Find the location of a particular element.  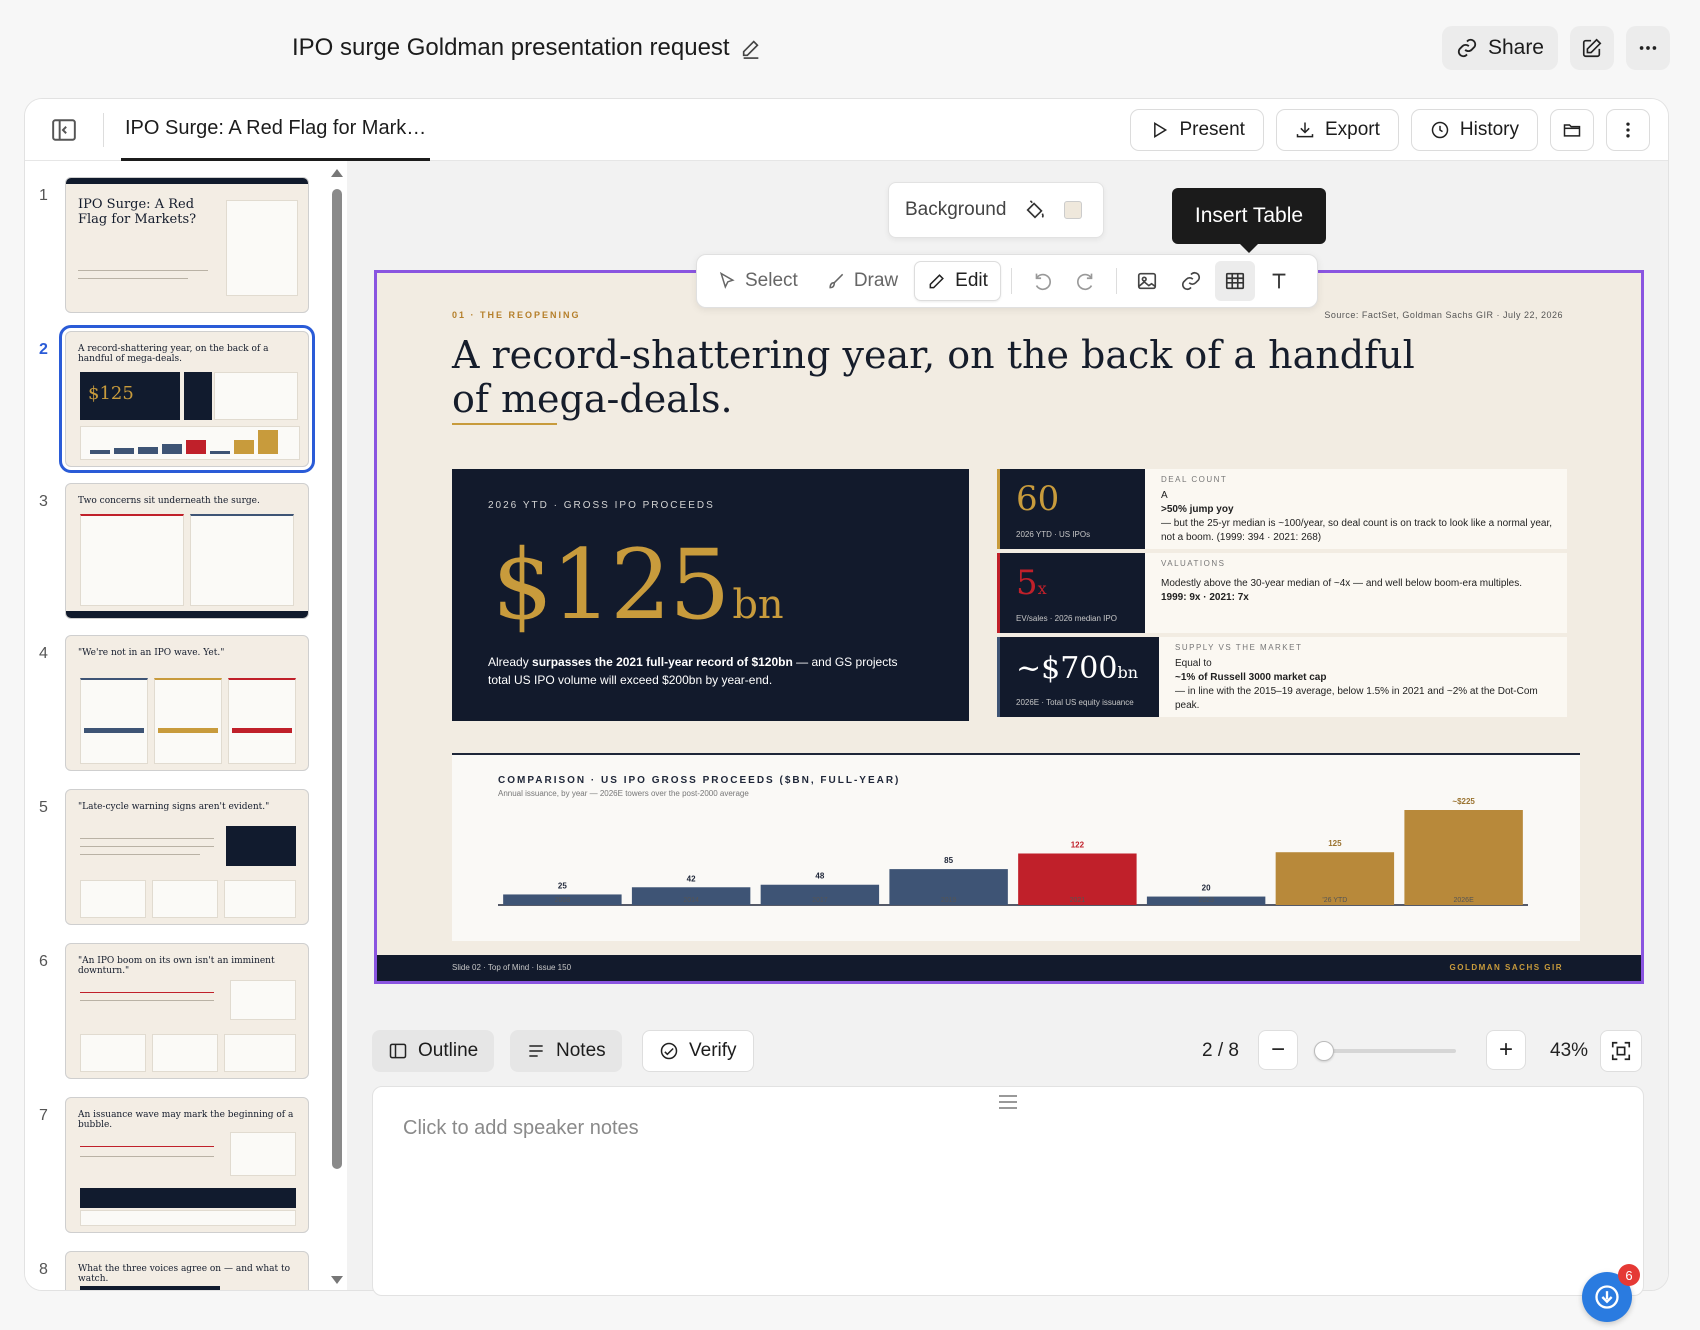

edit-document-button is located at coordinates (1592, 48).